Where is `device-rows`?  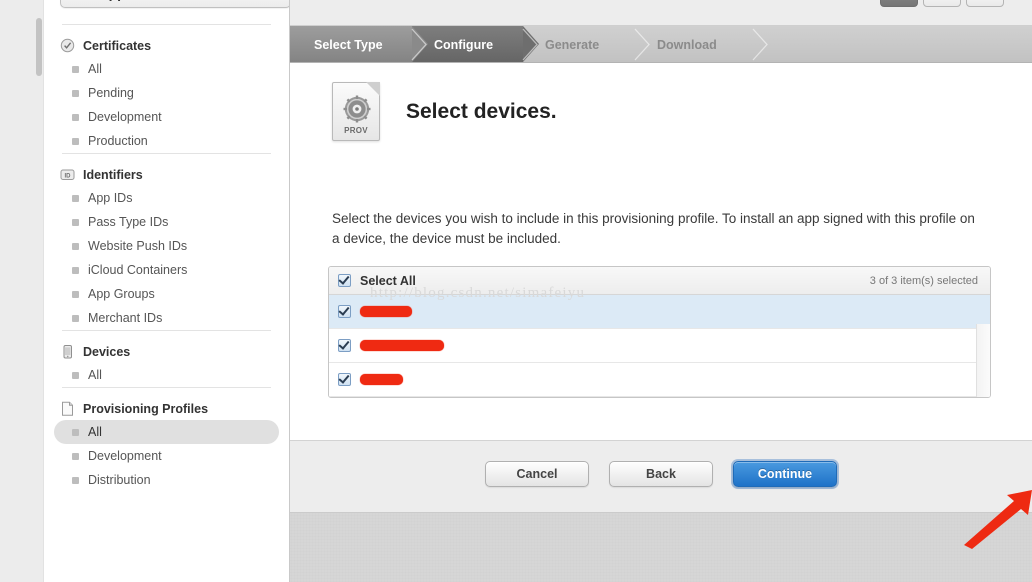
device-rows is located at coordinates (659, 346).